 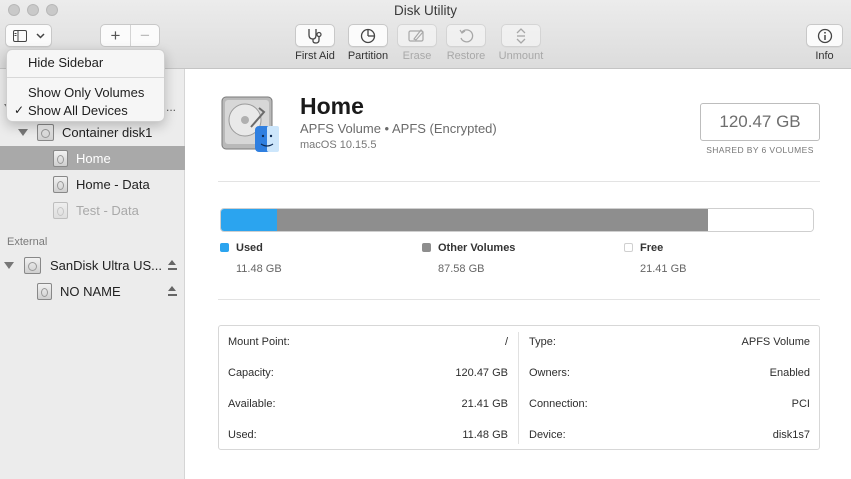 What do you see at coordinates (800, 404) in the screenshot?
I see `detail-value: PCI` at bounding box center [800, 404].